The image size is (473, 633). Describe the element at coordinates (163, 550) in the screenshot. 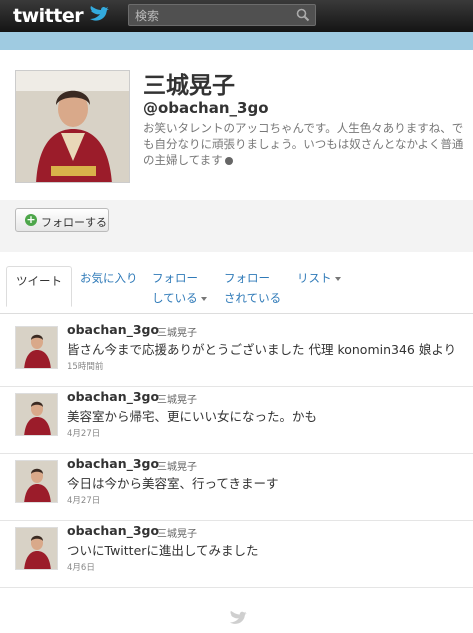

I see `tweet-text: ついにTwitterに進出してみました` at that location.